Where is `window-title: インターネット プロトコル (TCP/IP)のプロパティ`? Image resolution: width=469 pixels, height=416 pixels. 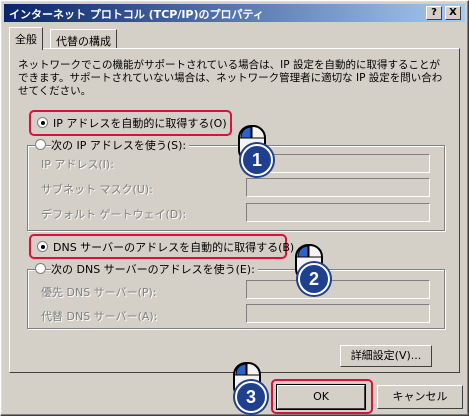 window-title: インターネット プロトコル (TCP/IP)のプロパティ is located at coordinates (136, 14).